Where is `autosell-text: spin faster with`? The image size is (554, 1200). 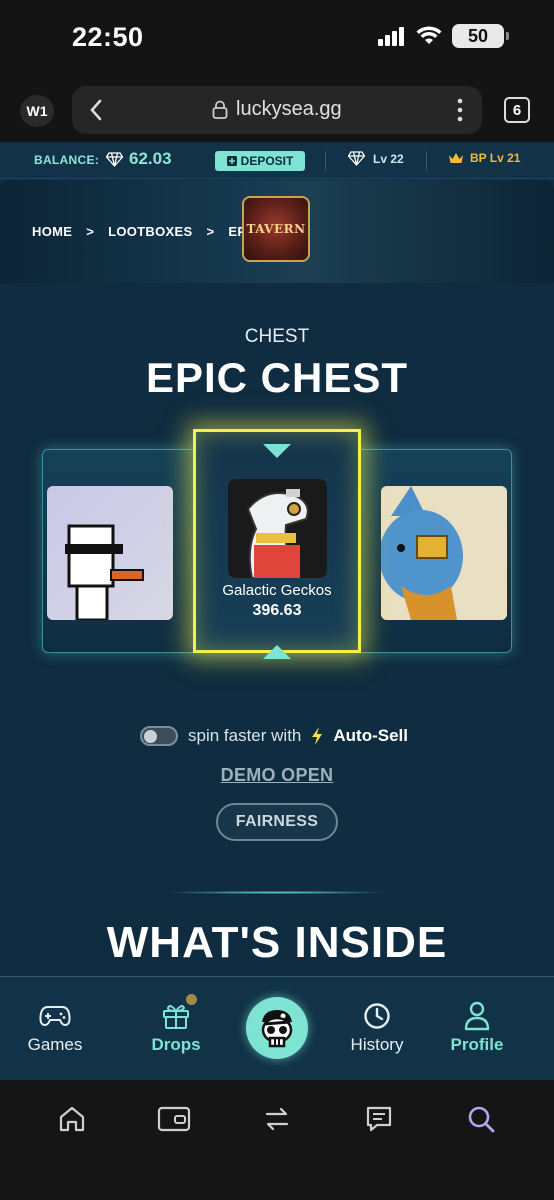
autosell-text: spin faster with is located at coordinates (245, 735).